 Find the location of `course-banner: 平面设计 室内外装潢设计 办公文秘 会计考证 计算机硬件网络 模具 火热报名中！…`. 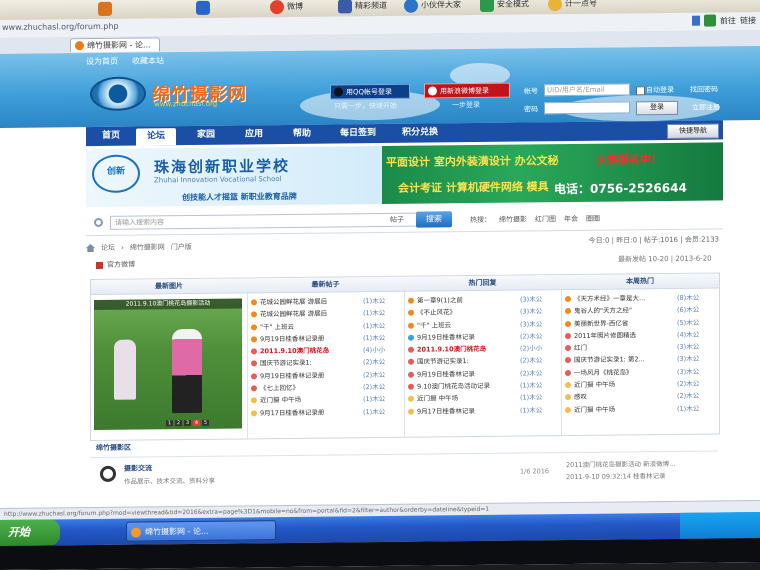

course-banner: 平面设计 室内外装潢设计 办公文秘 会计考证 计算机硬件网络 模具 火热报名中！… is located at coordinates (552, 173).